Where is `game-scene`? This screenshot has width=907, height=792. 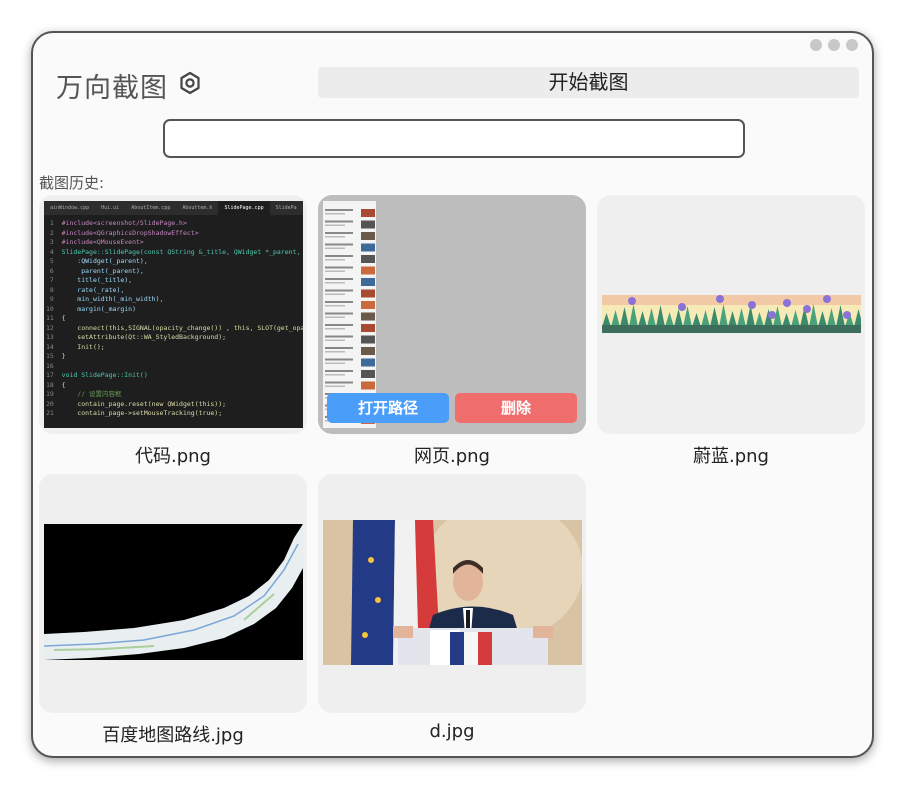
game-scene is located at coordinates (731, 314).